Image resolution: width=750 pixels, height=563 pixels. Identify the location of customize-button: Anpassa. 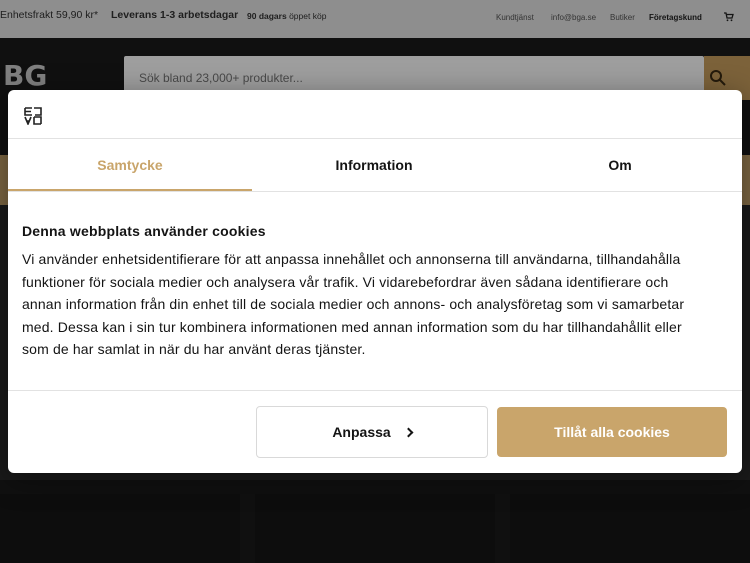
(372, 432).